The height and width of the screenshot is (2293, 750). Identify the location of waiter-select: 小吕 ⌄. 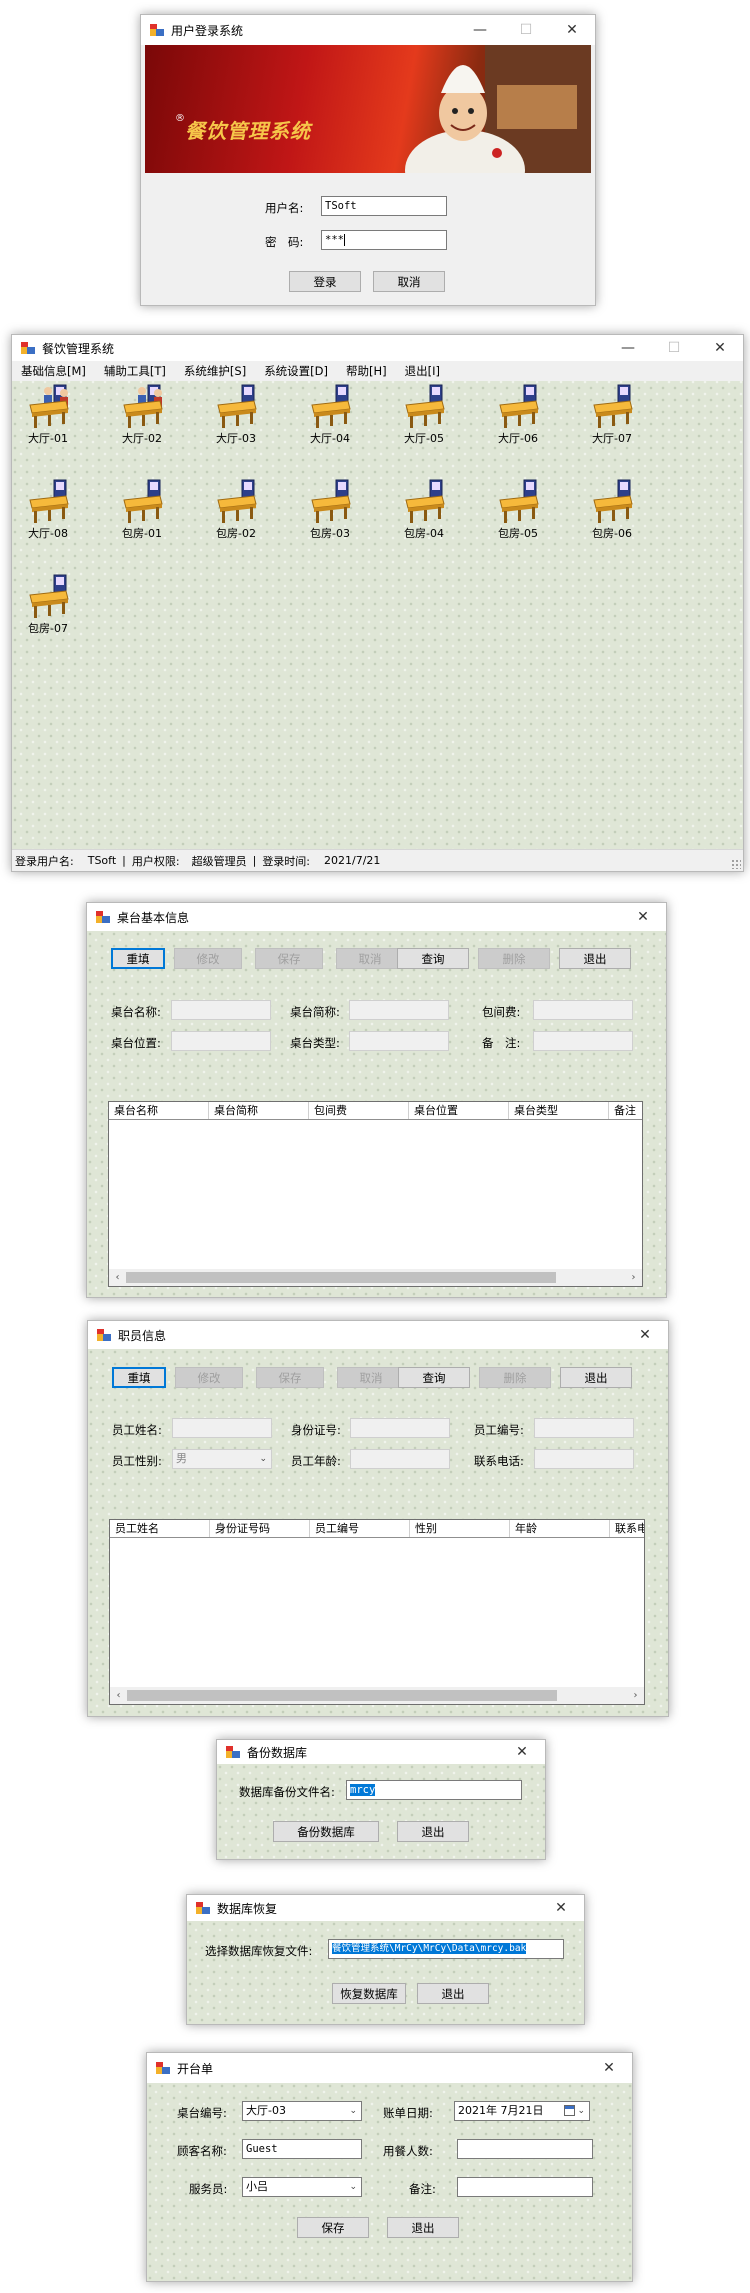
(302, 2187).